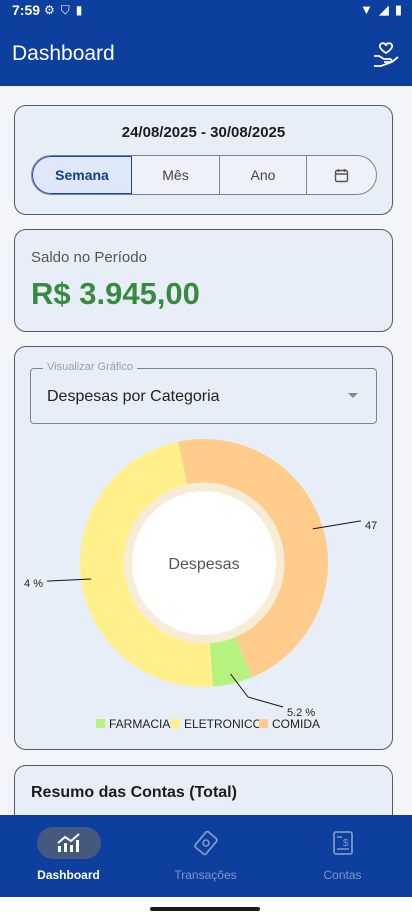 The width and height of the screenshot is (412, 913). I want to click on shield-icon: ⛉, so click(65, 10).